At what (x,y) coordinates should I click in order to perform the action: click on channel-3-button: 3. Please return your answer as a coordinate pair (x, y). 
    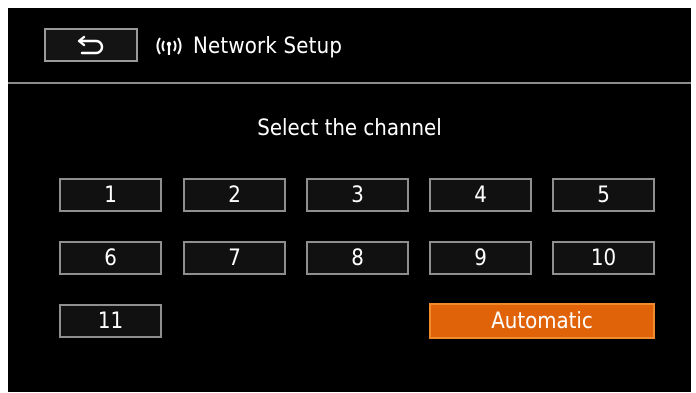
    Looking at the image, I should click on (357, 195).